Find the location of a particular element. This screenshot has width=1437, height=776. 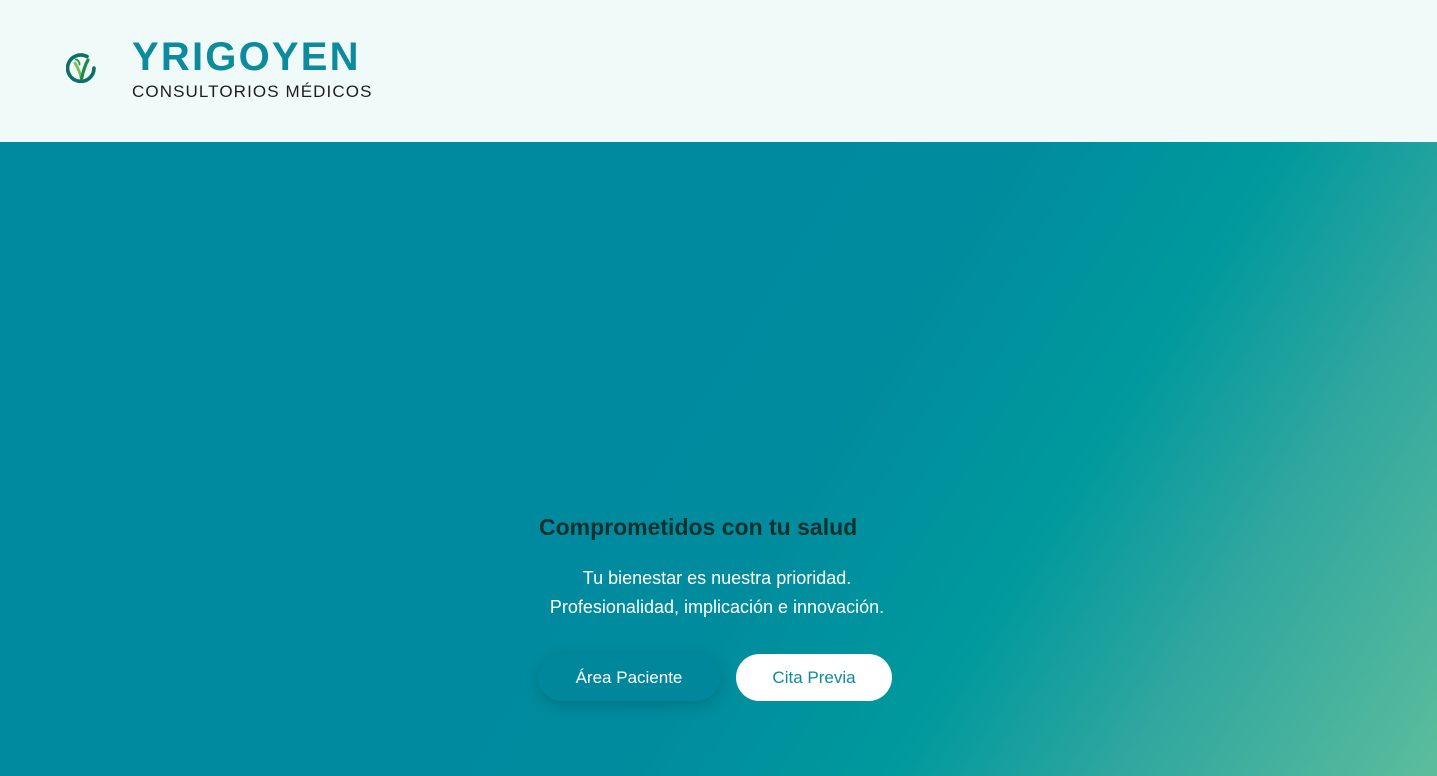

leaf-y-logo-icon is located at coordinates (81, 67).